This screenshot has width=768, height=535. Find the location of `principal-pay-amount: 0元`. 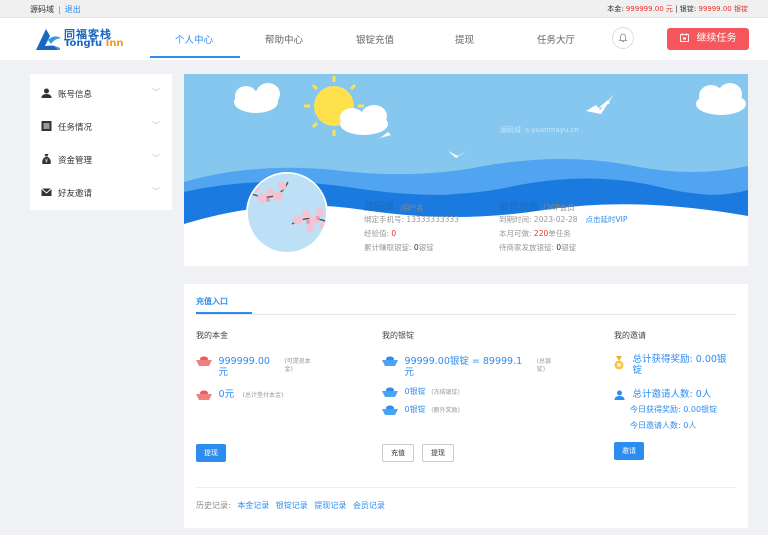

principal-pay-amount: 0元 is located at coordinates (226, 394).